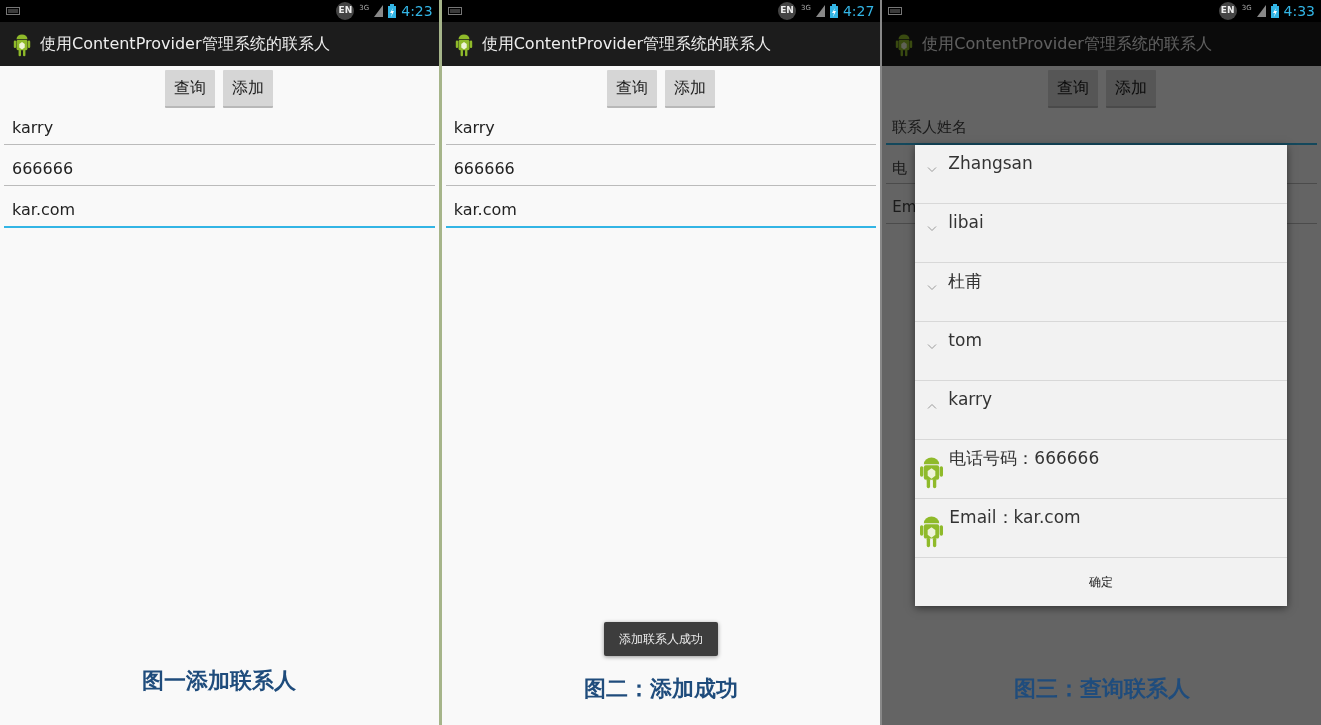 This screenshot has width=1321, height=725. I want to click on contact-name: Zhangsan, so click(990, 164).